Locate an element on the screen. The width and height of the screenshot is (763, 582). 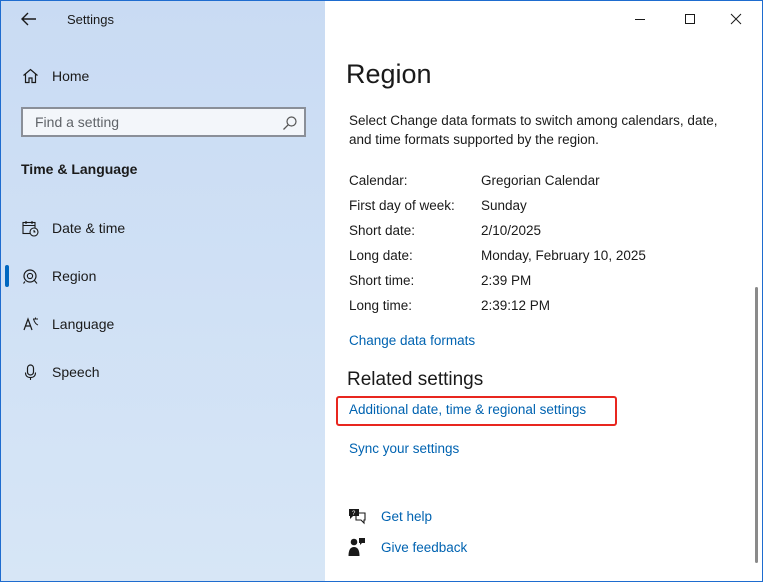
format-row-long-time: Long time: 2:39:12 PM is located at coordinates (539, 308).